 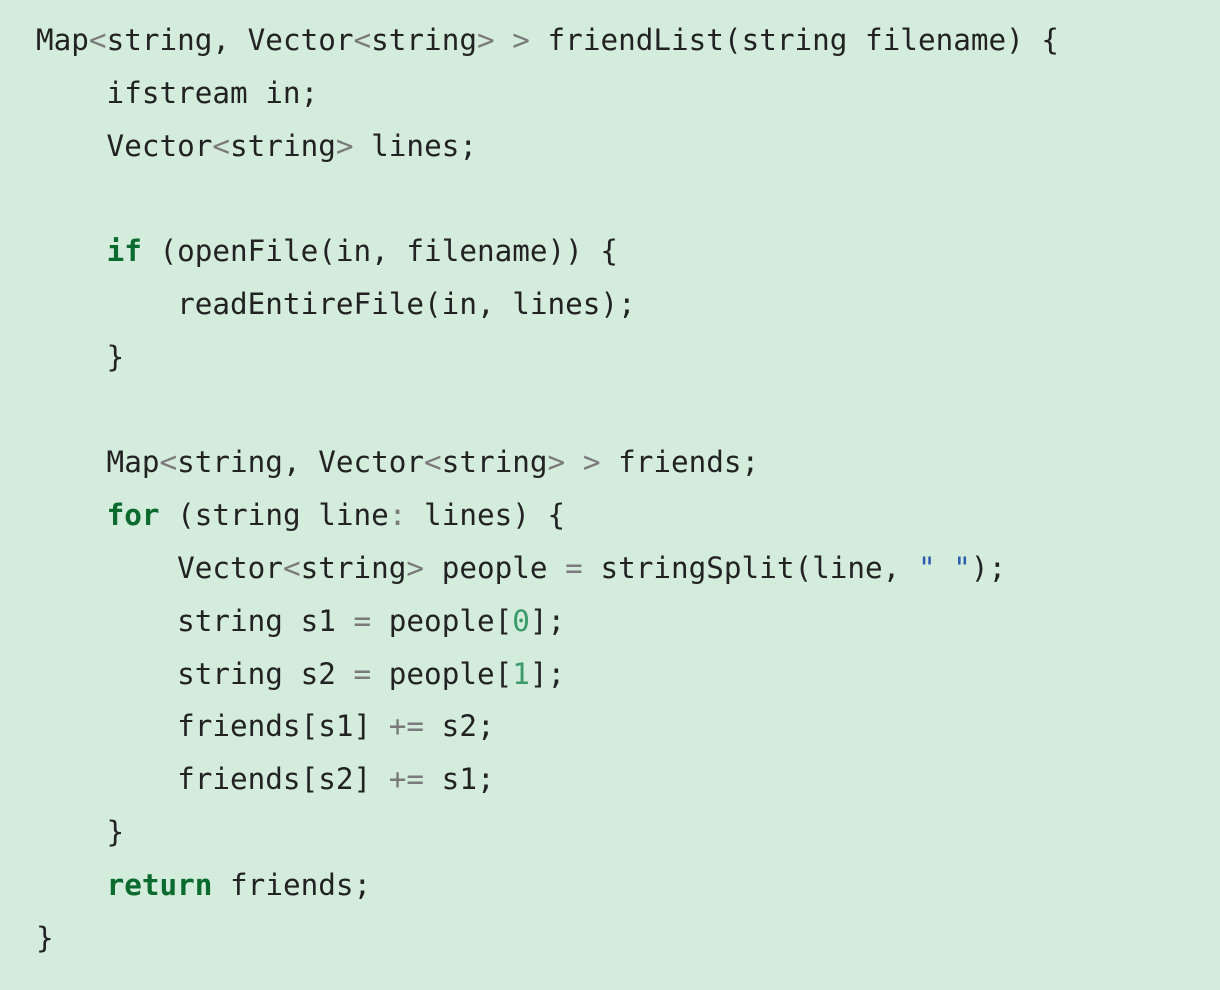 I want to click on code-token: s1;, so click(x=459, y=779).